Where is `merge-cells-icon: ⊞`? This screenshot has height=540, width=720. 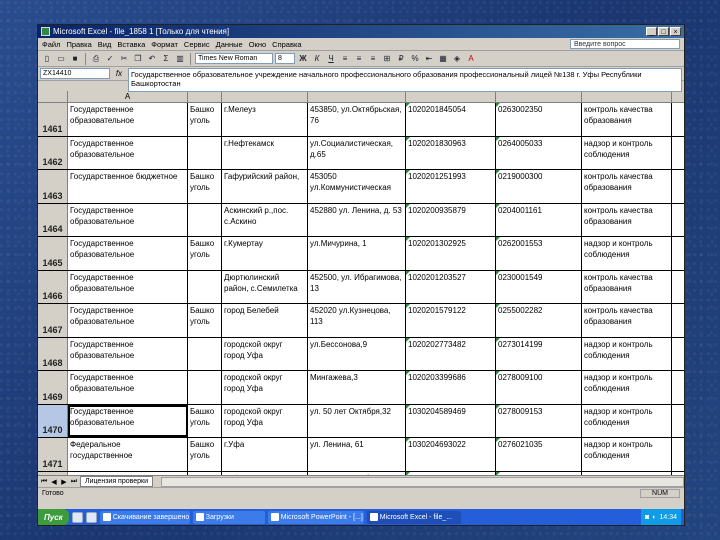 merge-cells-icon: ⊞ is located at coordinates (387, 59).